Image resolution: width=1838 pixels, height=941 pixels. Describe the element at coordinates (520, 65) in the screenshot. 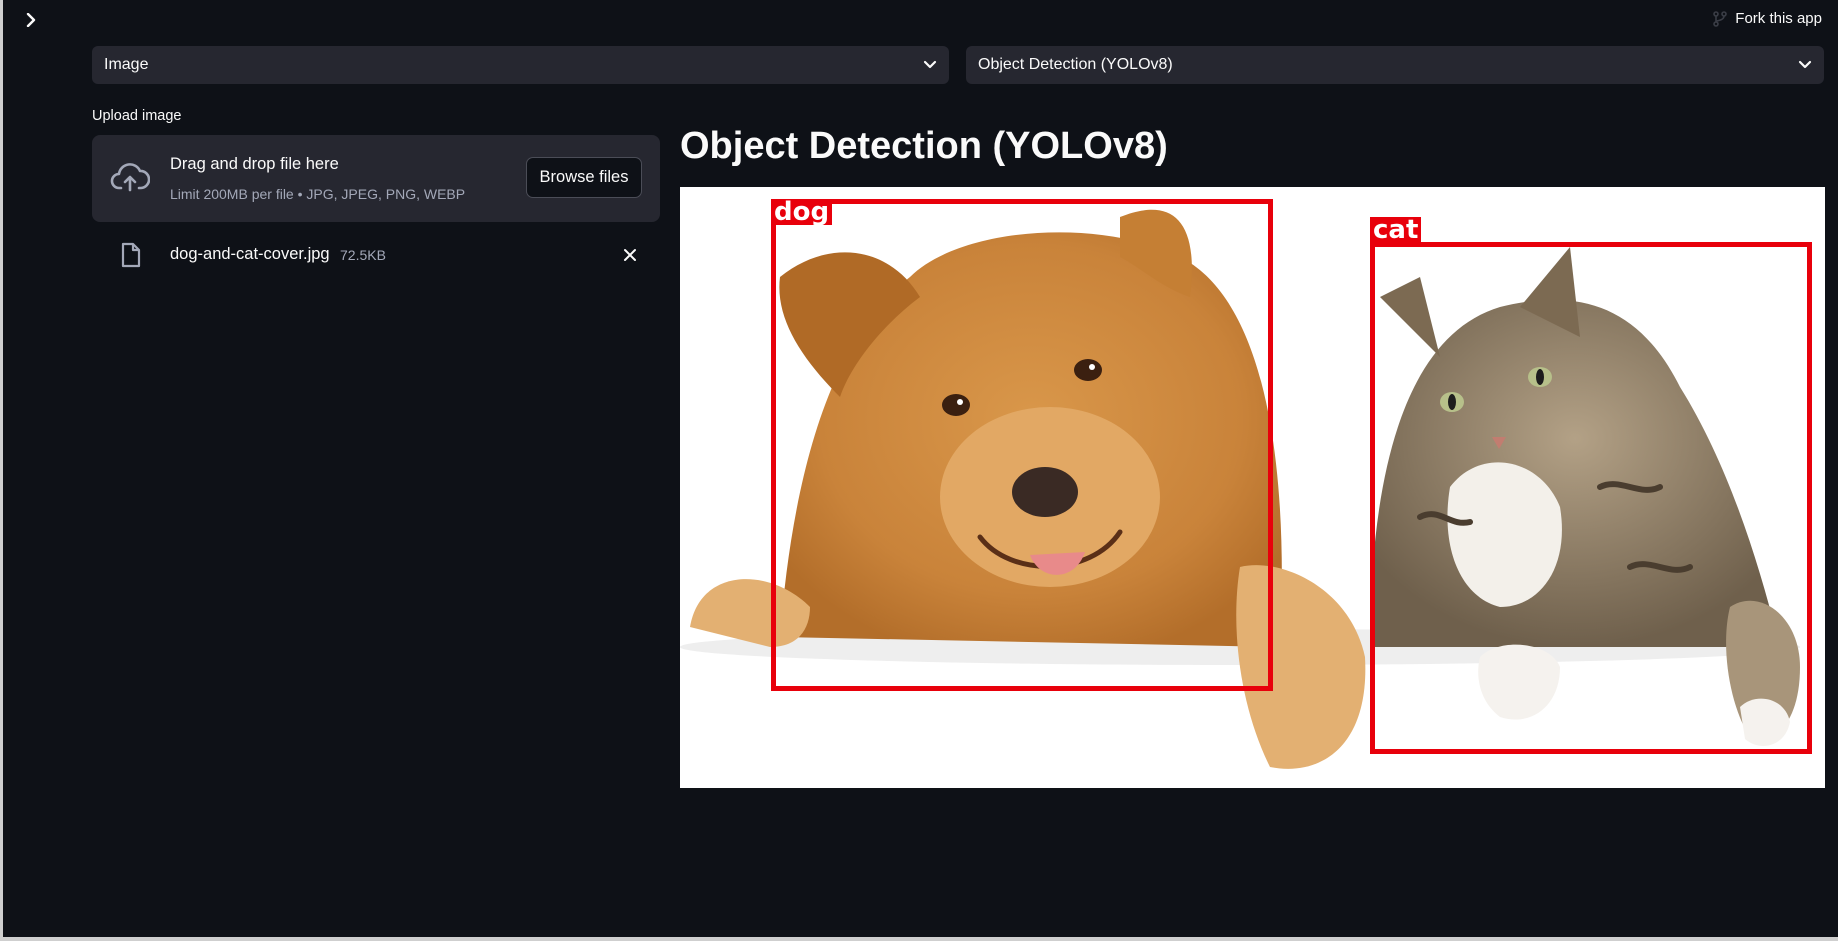

I see `input-mode-select: Image` at that location.